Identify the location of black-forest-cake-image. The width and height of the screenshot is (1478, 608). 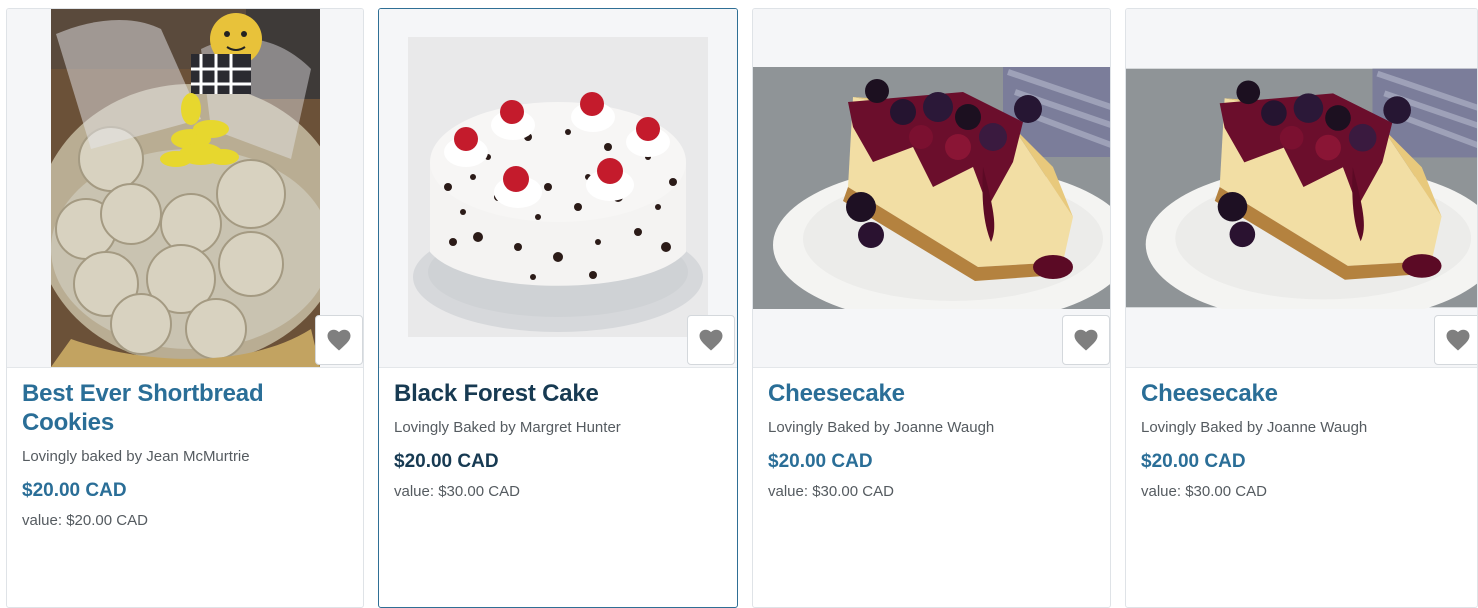
(558, 187).